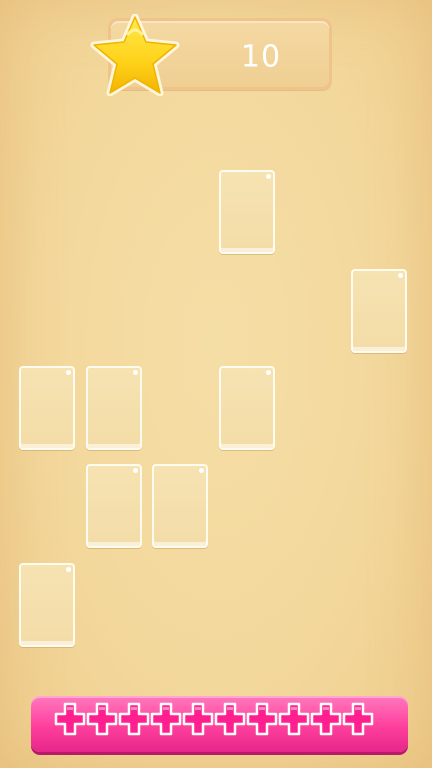 The image size is (432, 768). I want to click on score-value: 10, so click(261, 57).